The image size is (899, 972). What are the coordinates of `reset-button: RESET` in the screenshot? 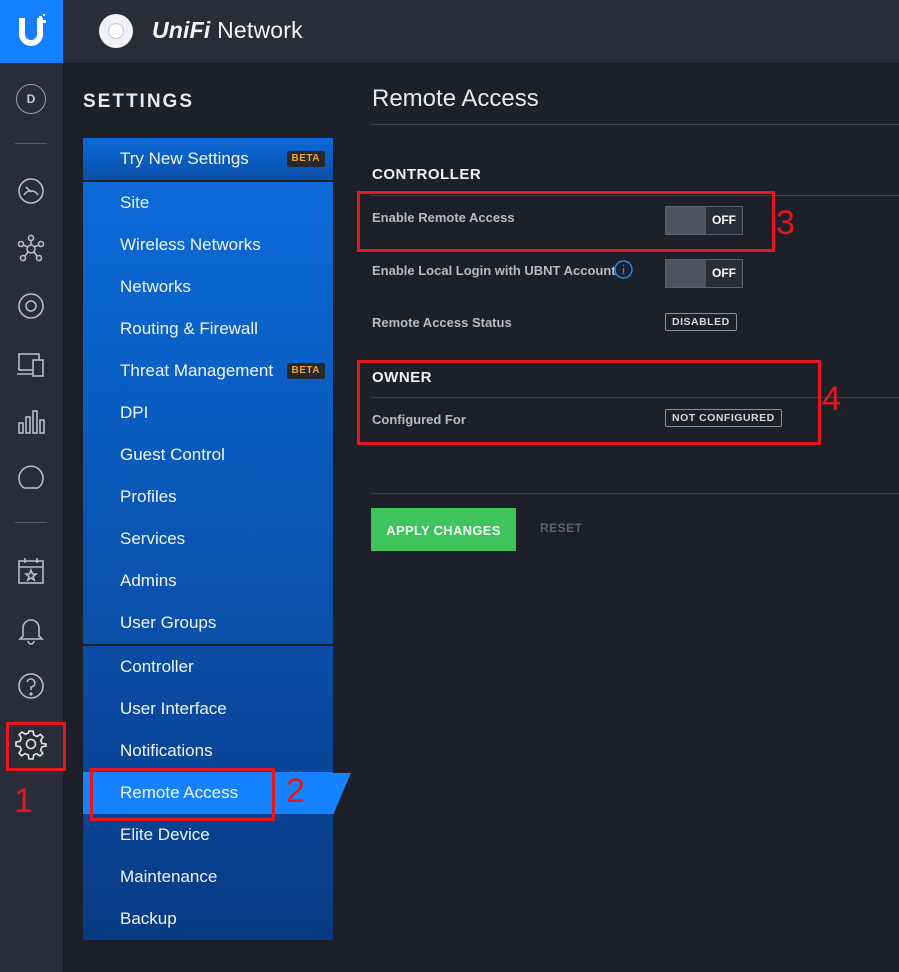 It's located at (561, 528).